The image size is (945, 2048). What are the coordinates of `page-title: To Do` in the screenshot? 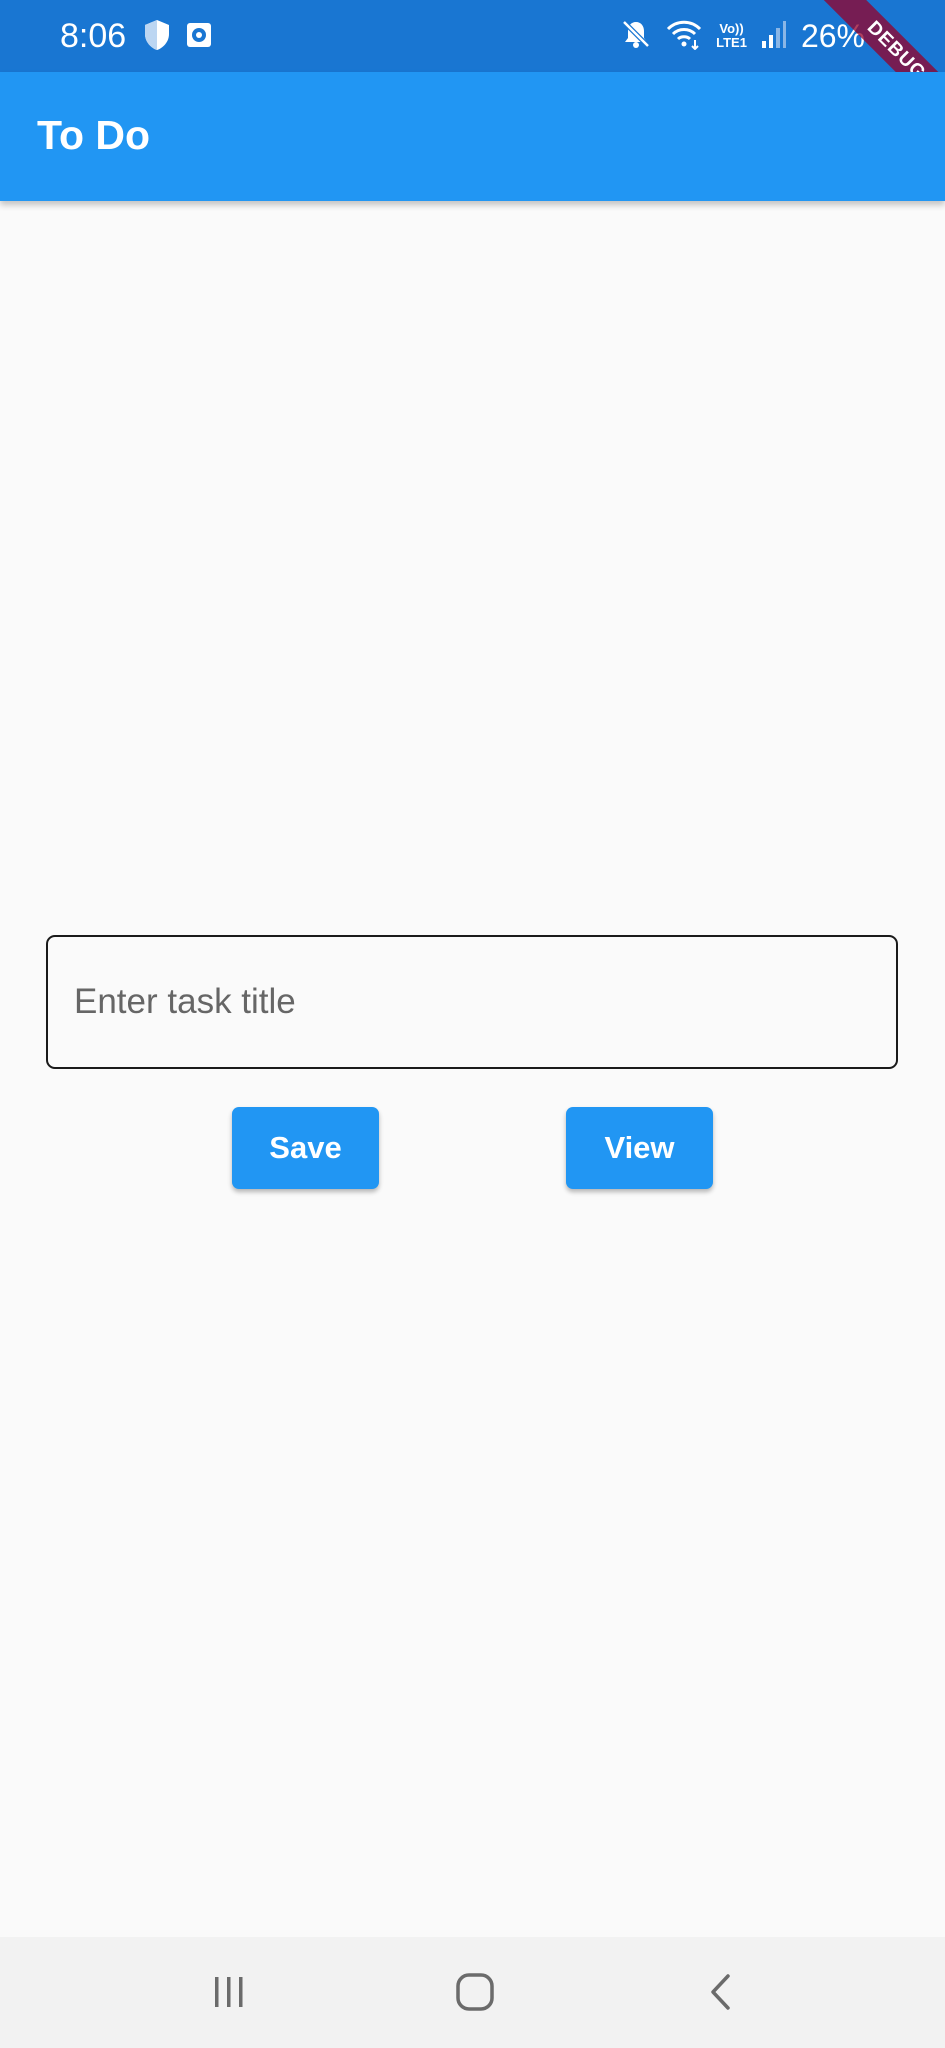 It's located at (94, 135).